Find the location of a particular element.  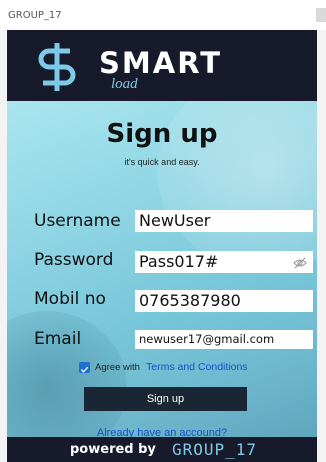

brand-subtitle: load is located at coordinates (124, 84).